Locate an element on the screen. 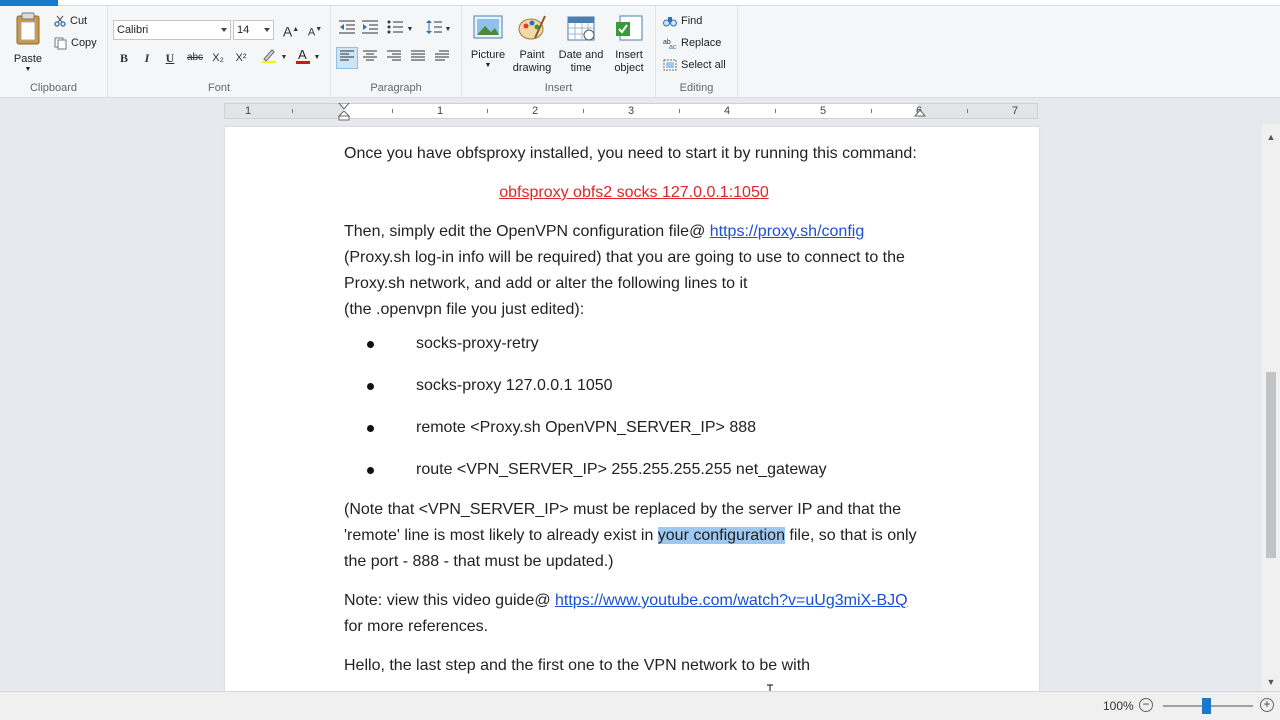 This screenshot has height=720, width=1280. paragraph-settings-button is located at coordinates (442, 58).